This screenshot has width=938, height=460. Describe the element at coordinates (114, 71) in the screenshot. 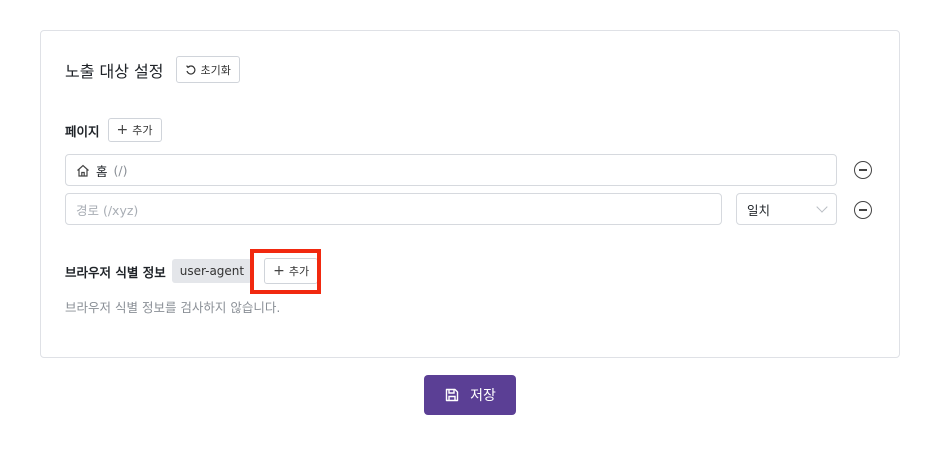

I see `card-title: 노출 대상 설정` at that location.